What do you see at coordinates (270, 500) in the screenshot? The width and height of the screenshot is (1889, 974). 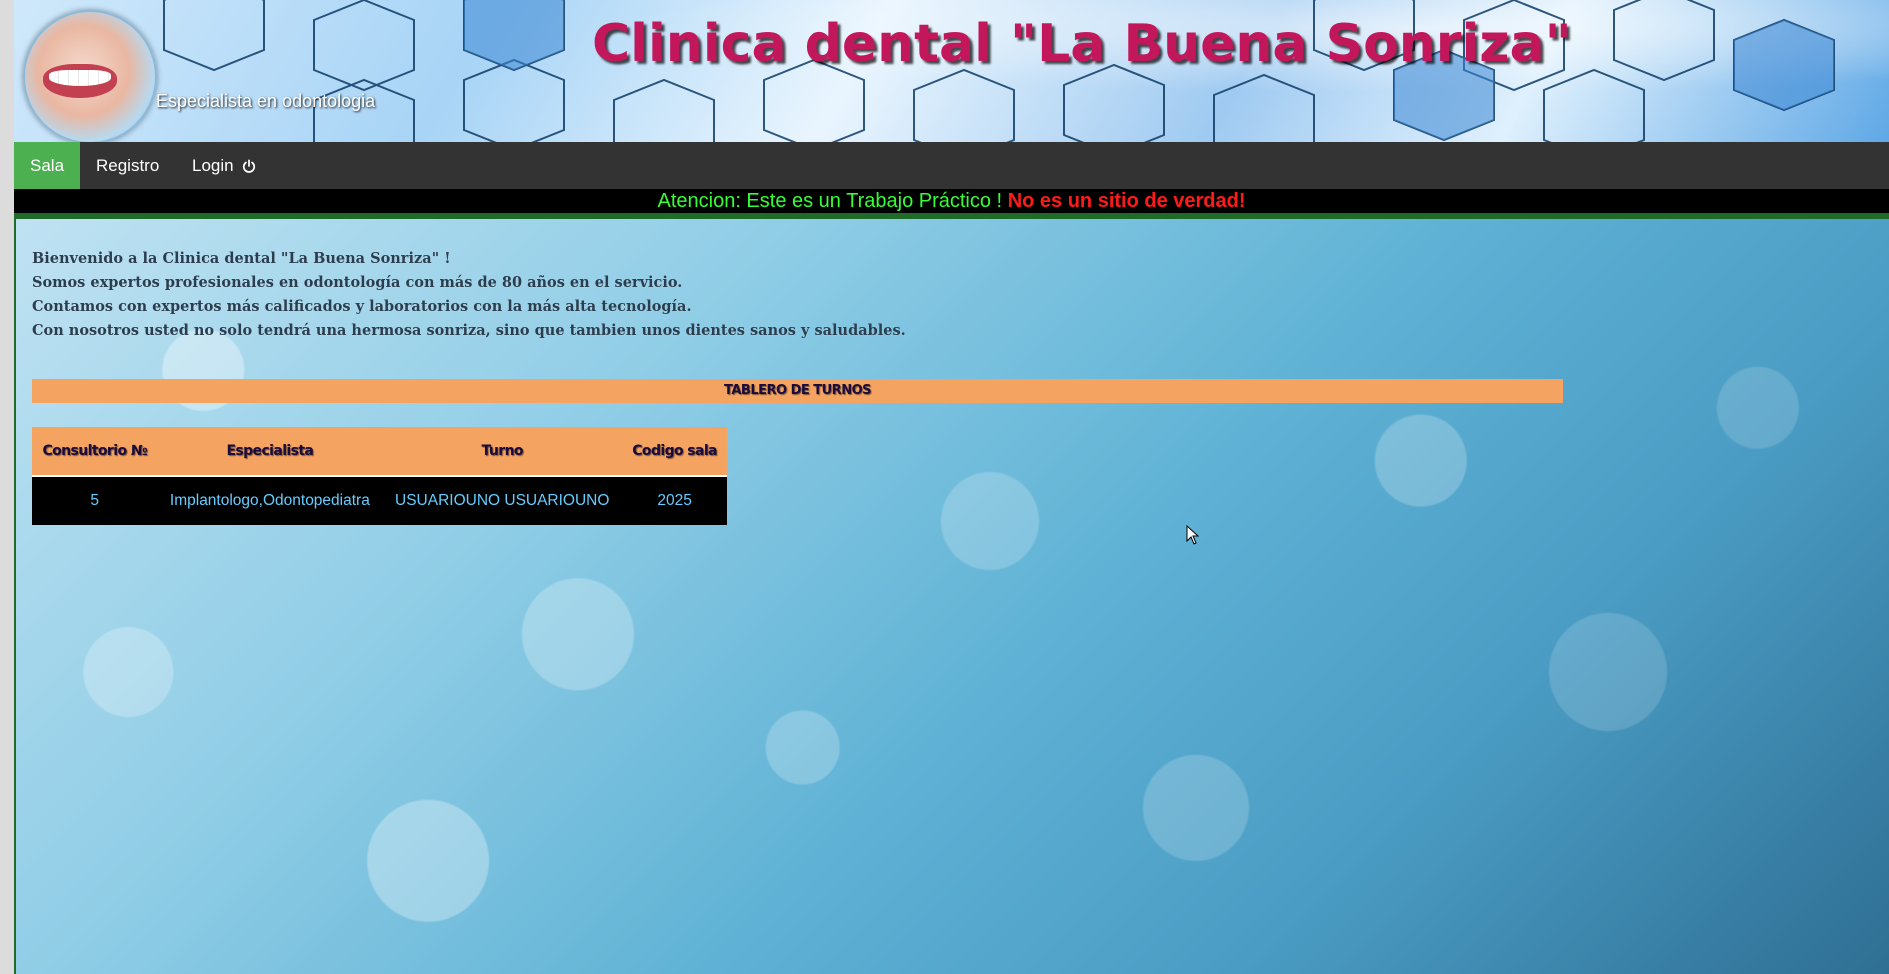 I see `table-cell: Implantologo,Odontopediatra` at bounding box center [270, 500].